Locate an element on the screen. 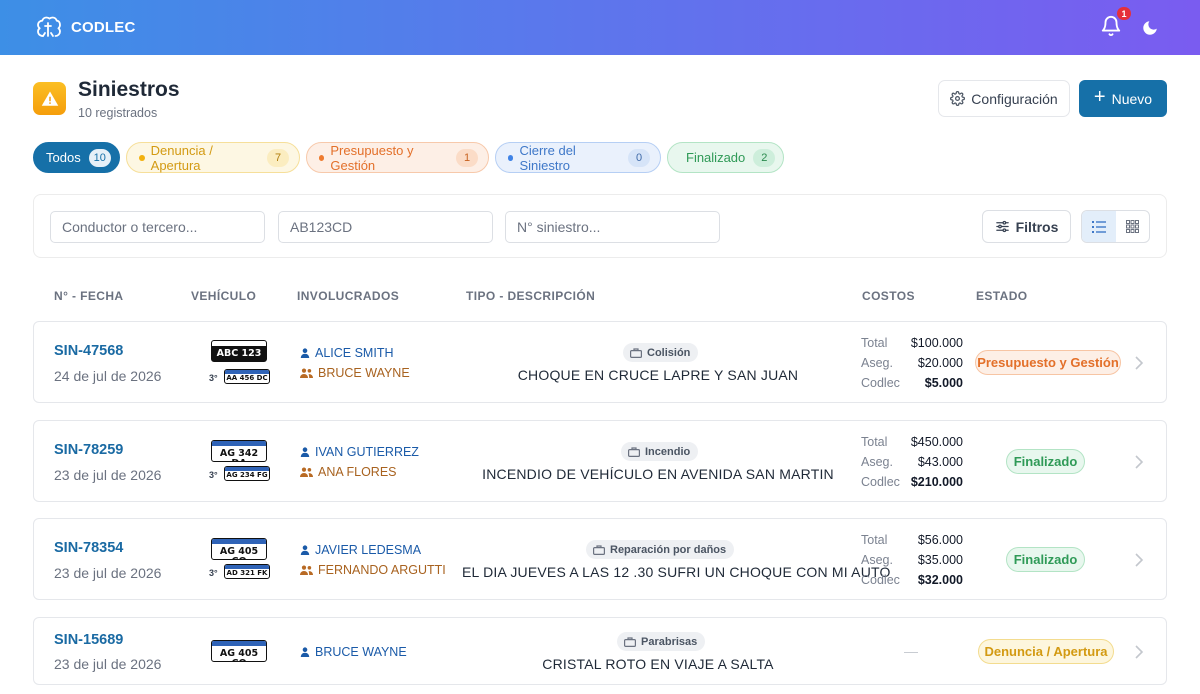 This screenshot has height=694, width=1200. tab-cierre-siniestro: Cierre del Siniestro 0 is located at coordinates (578, 157).